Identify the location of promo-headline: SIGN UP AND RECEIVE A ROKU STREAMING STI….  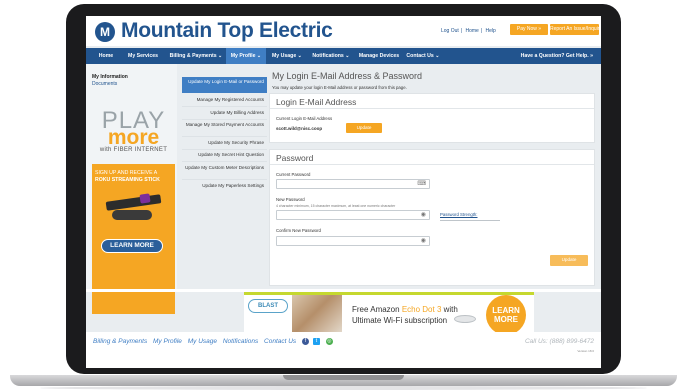
(133, 176).